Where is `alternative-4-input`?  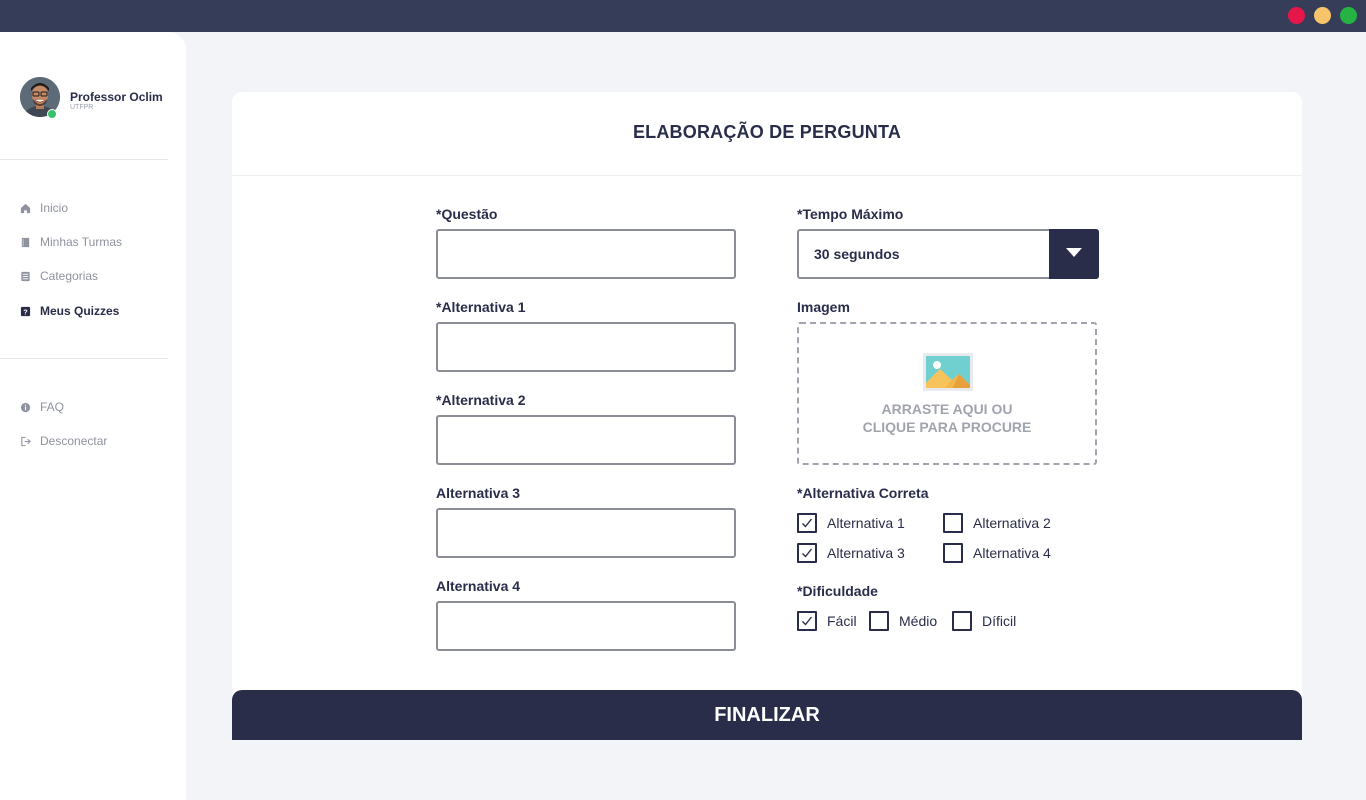 alternative-4-input is located at coordinates (586, 626).